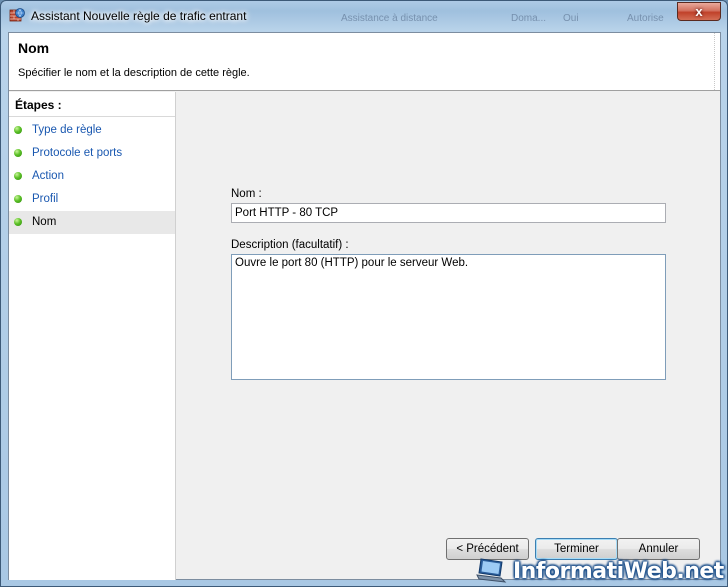 The image size is (728, 587). What do you see at coordinates (92, 199) in the screenshot?
I see `step-profil: Profil` at bounding box center [92, 199].